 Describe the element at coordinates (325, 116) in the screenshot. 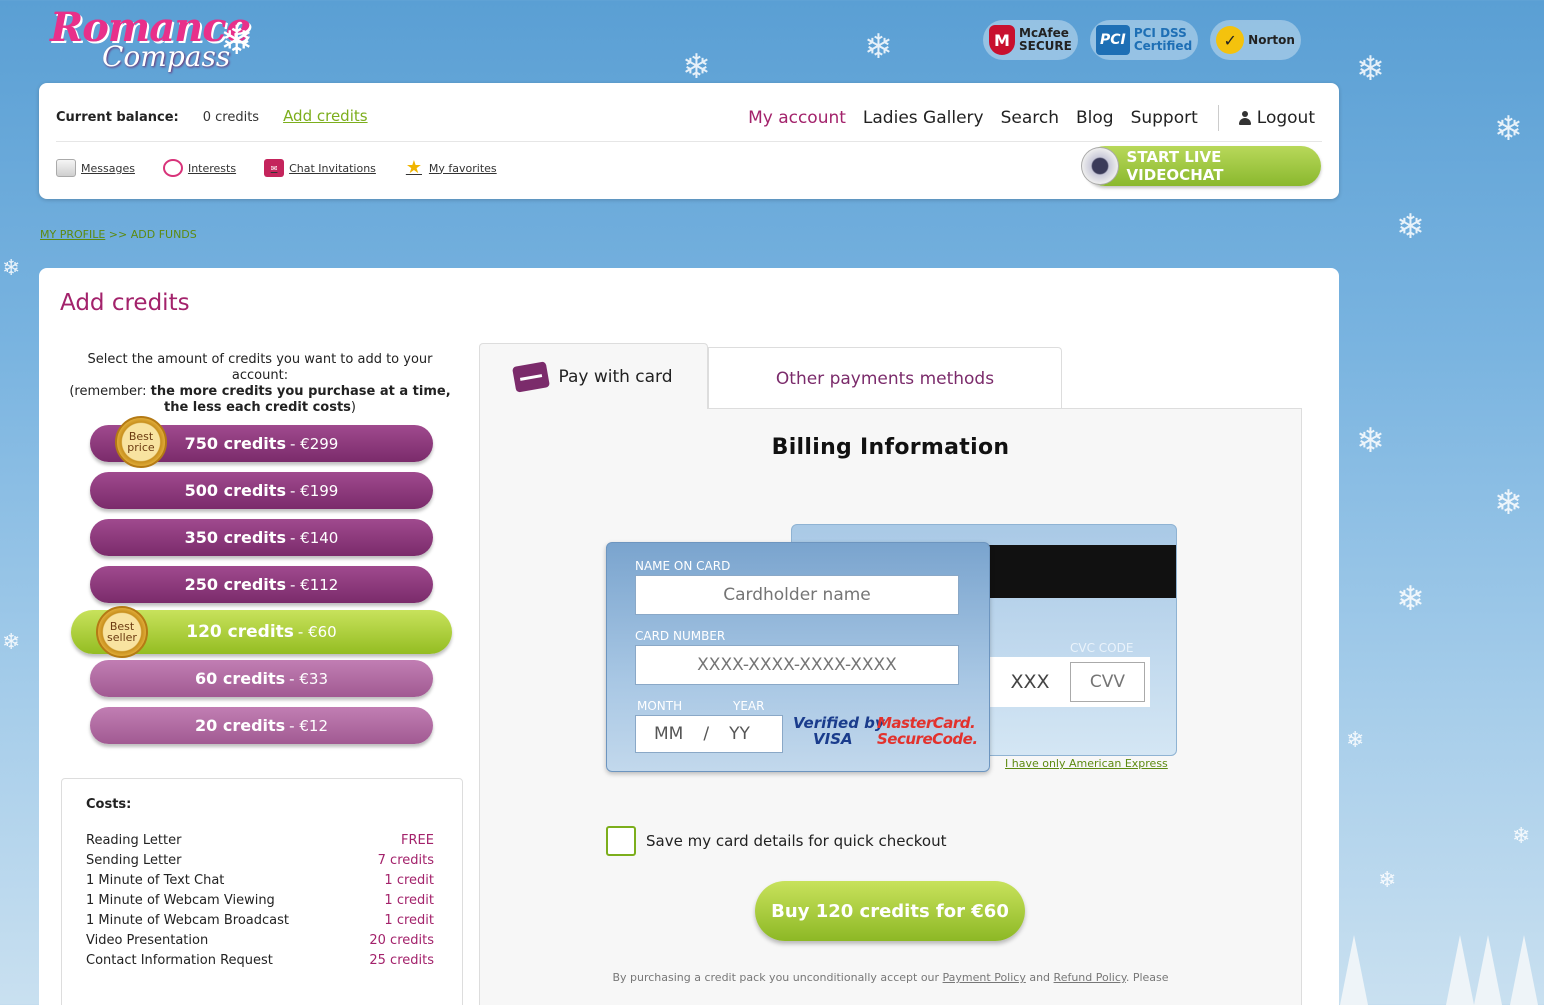

I see `add-credits-link: Add credits` at that location.